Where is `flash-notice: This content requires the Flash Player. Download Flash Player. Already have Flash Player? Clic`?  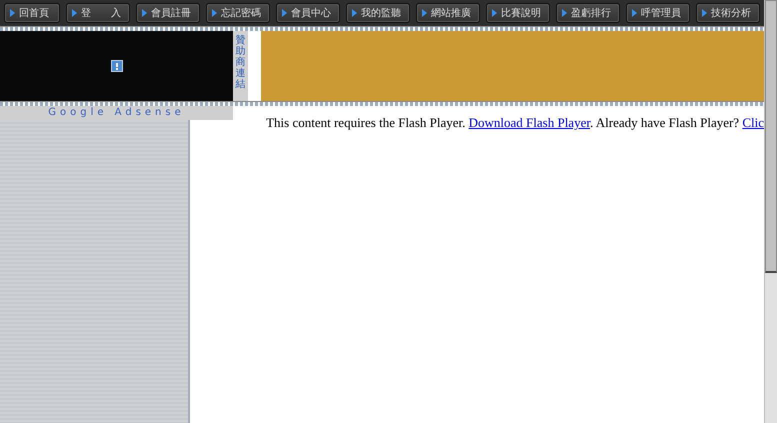
flash-notice: This content requires the Flash Player. Download Flash Player. Already have Flash Player? Clic is located at coordinates (515, 123).